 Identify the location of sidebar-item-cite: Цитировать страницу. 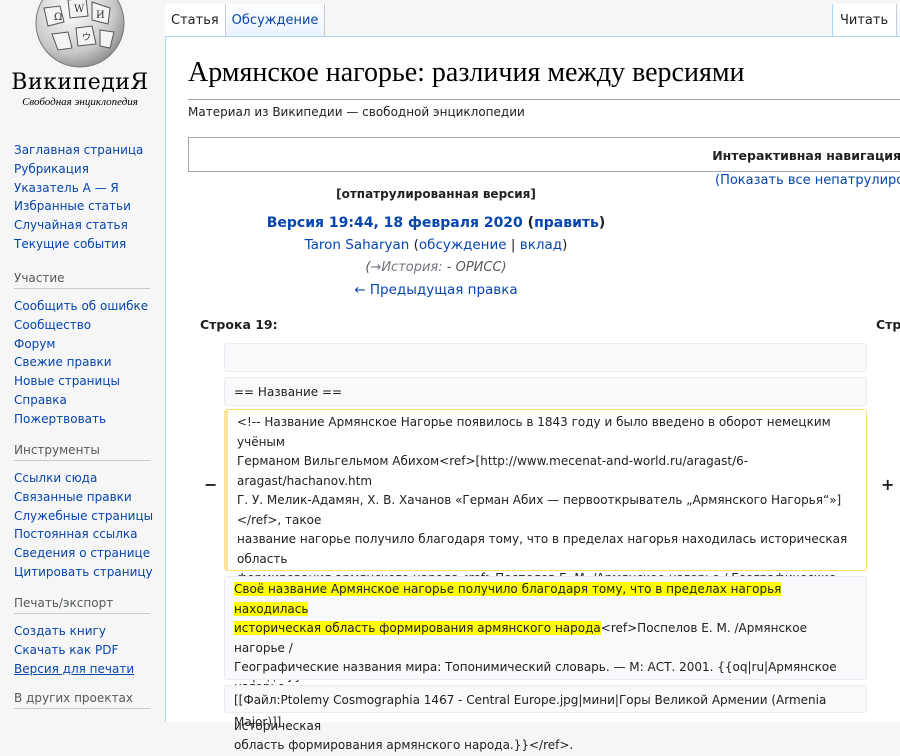
(89, 572).